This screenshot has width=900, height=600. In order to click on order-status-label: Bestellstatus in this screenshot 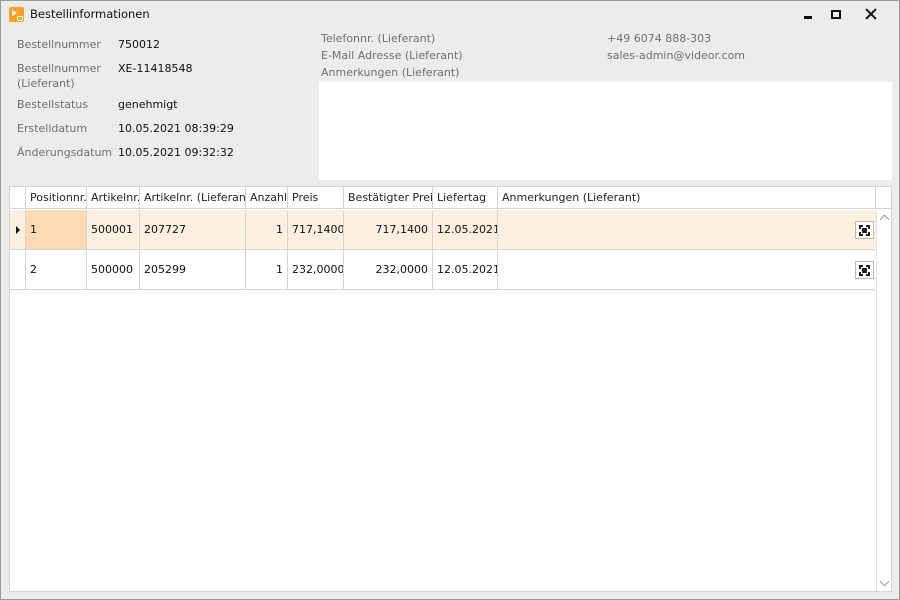, I will do `click(53, 104)`.